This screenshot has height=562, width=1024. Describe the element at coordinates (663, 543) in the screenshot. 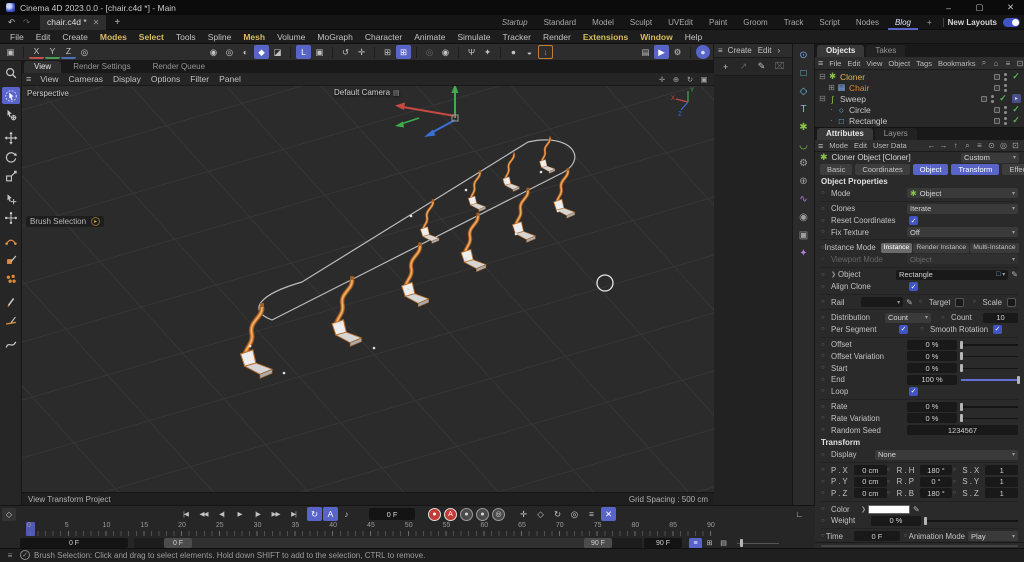

I see `range-end-field: 90 F` at that location.